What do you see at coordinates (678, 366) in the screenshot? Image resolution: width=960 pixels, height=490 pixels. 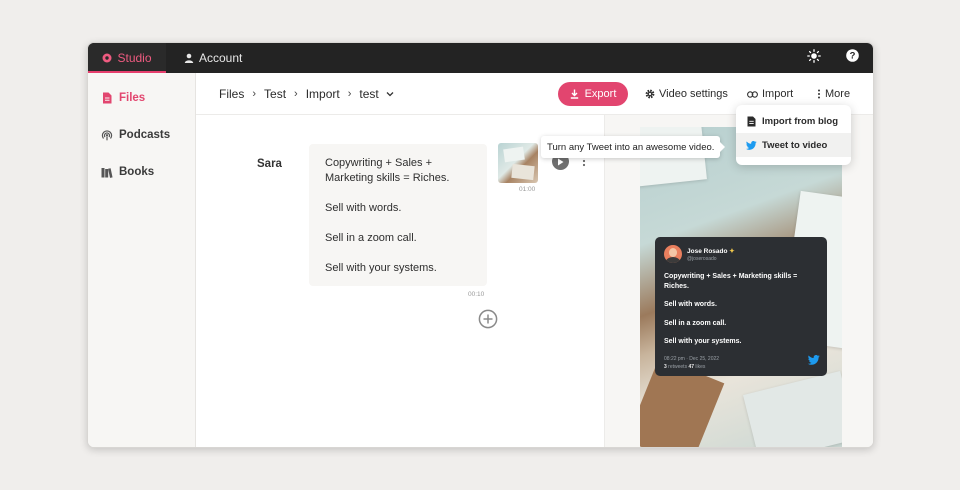 I see `tweet-retweet-label: retweets` at bounding box center [678, 366].